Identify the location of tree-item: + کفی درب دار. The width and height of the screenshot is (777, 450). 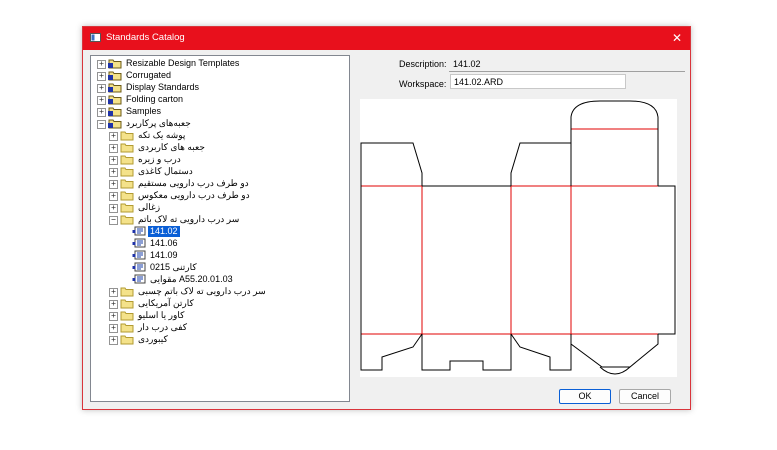
(220, 328).